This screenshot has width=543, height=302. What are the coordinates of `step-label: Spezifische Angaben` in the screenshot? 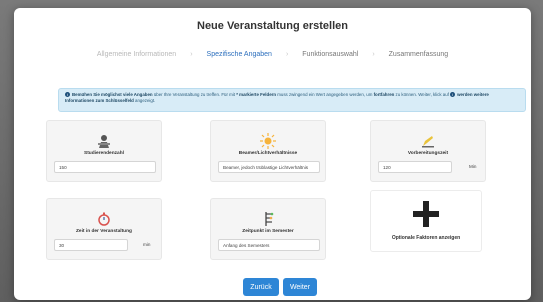 It's located at (239, 54).